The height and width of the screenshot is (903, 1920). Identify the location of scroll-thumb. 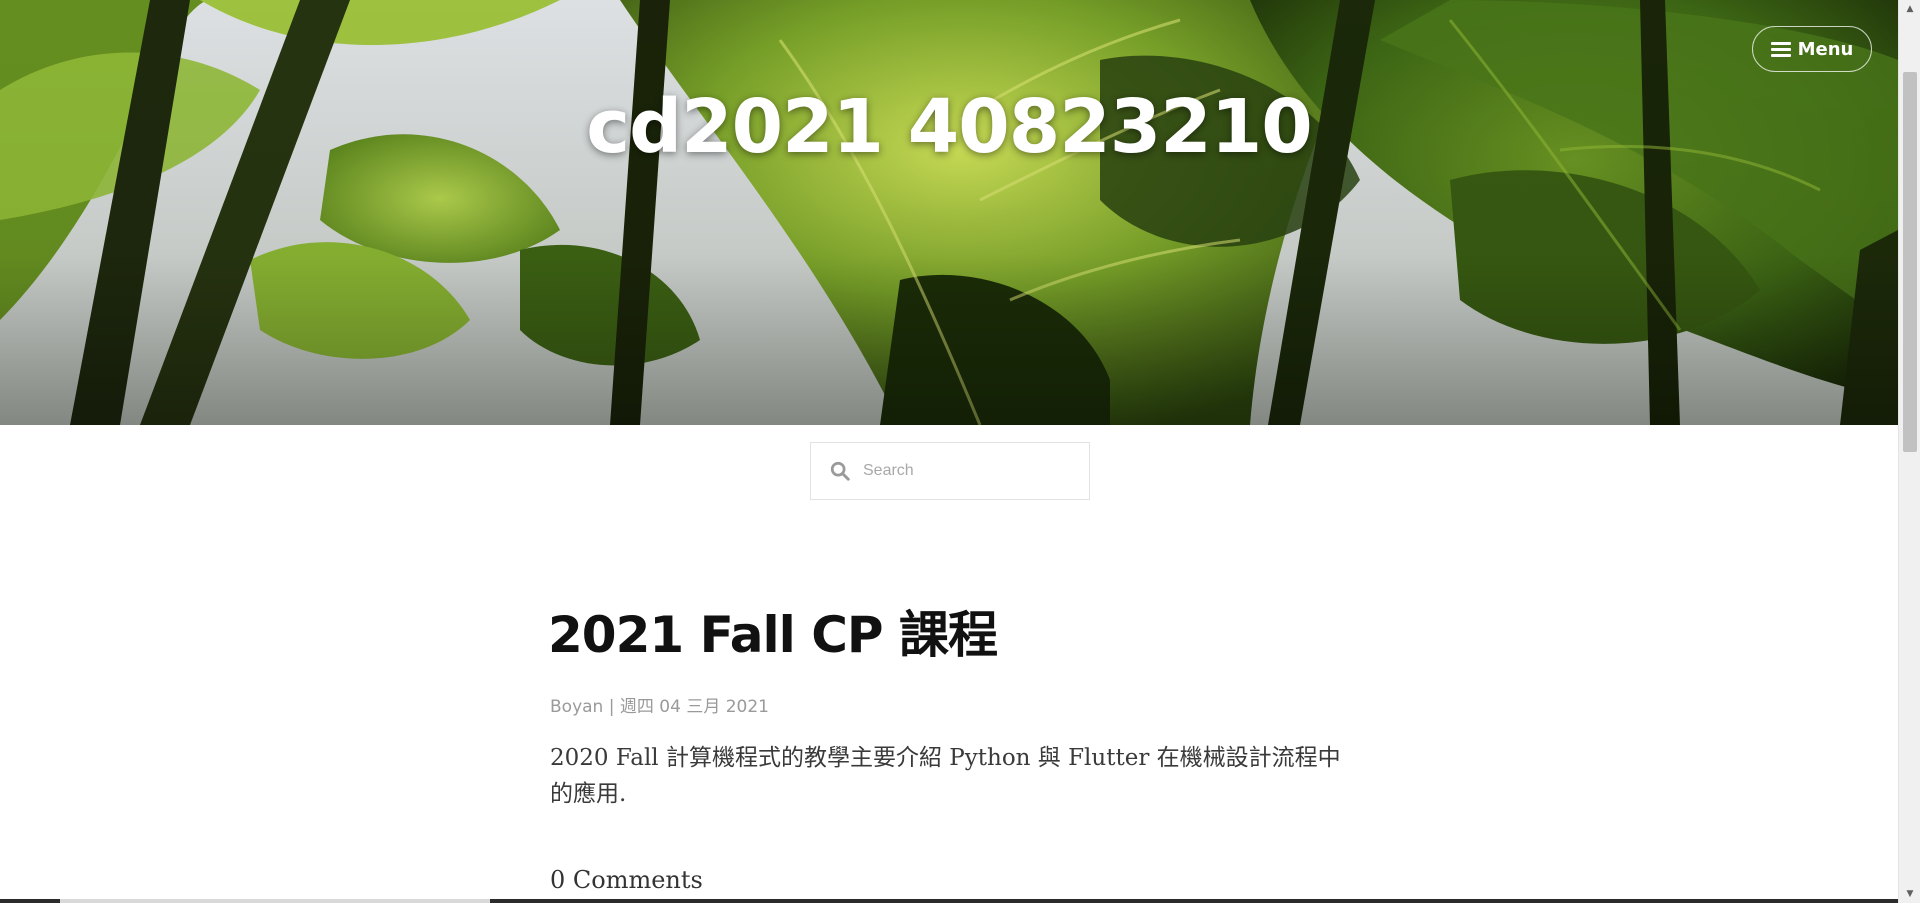
(1910, 262).